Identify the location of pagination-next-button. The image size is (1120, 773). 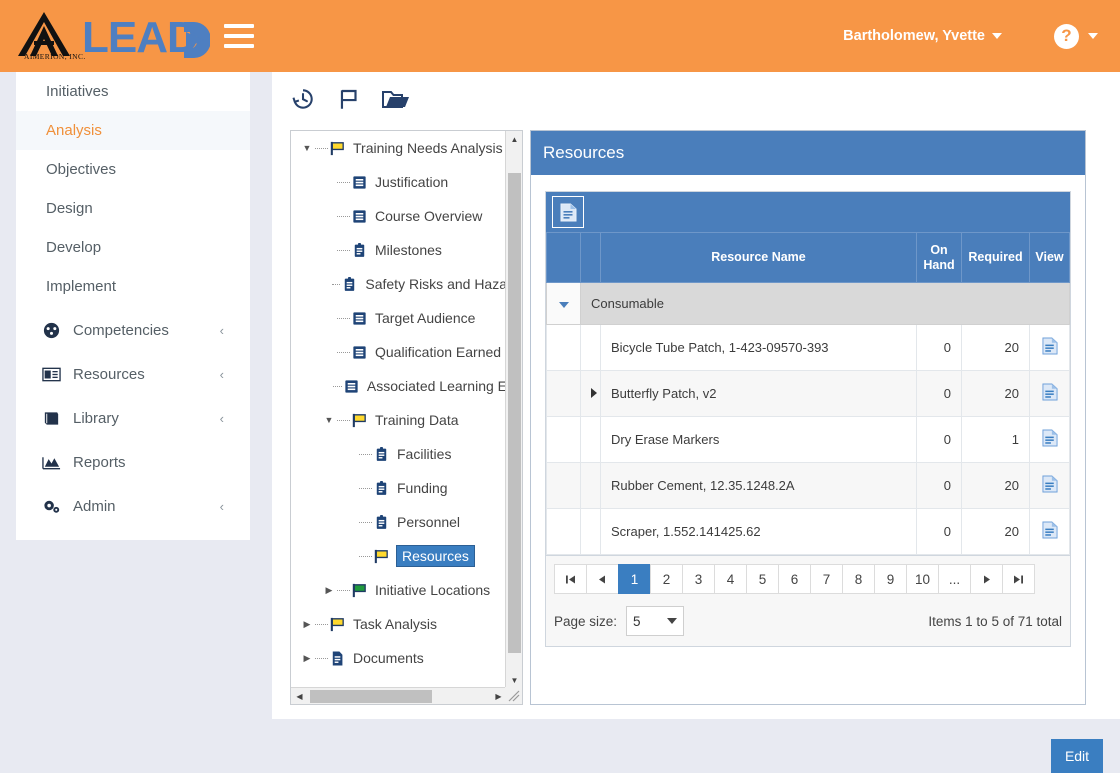
(986, 579).